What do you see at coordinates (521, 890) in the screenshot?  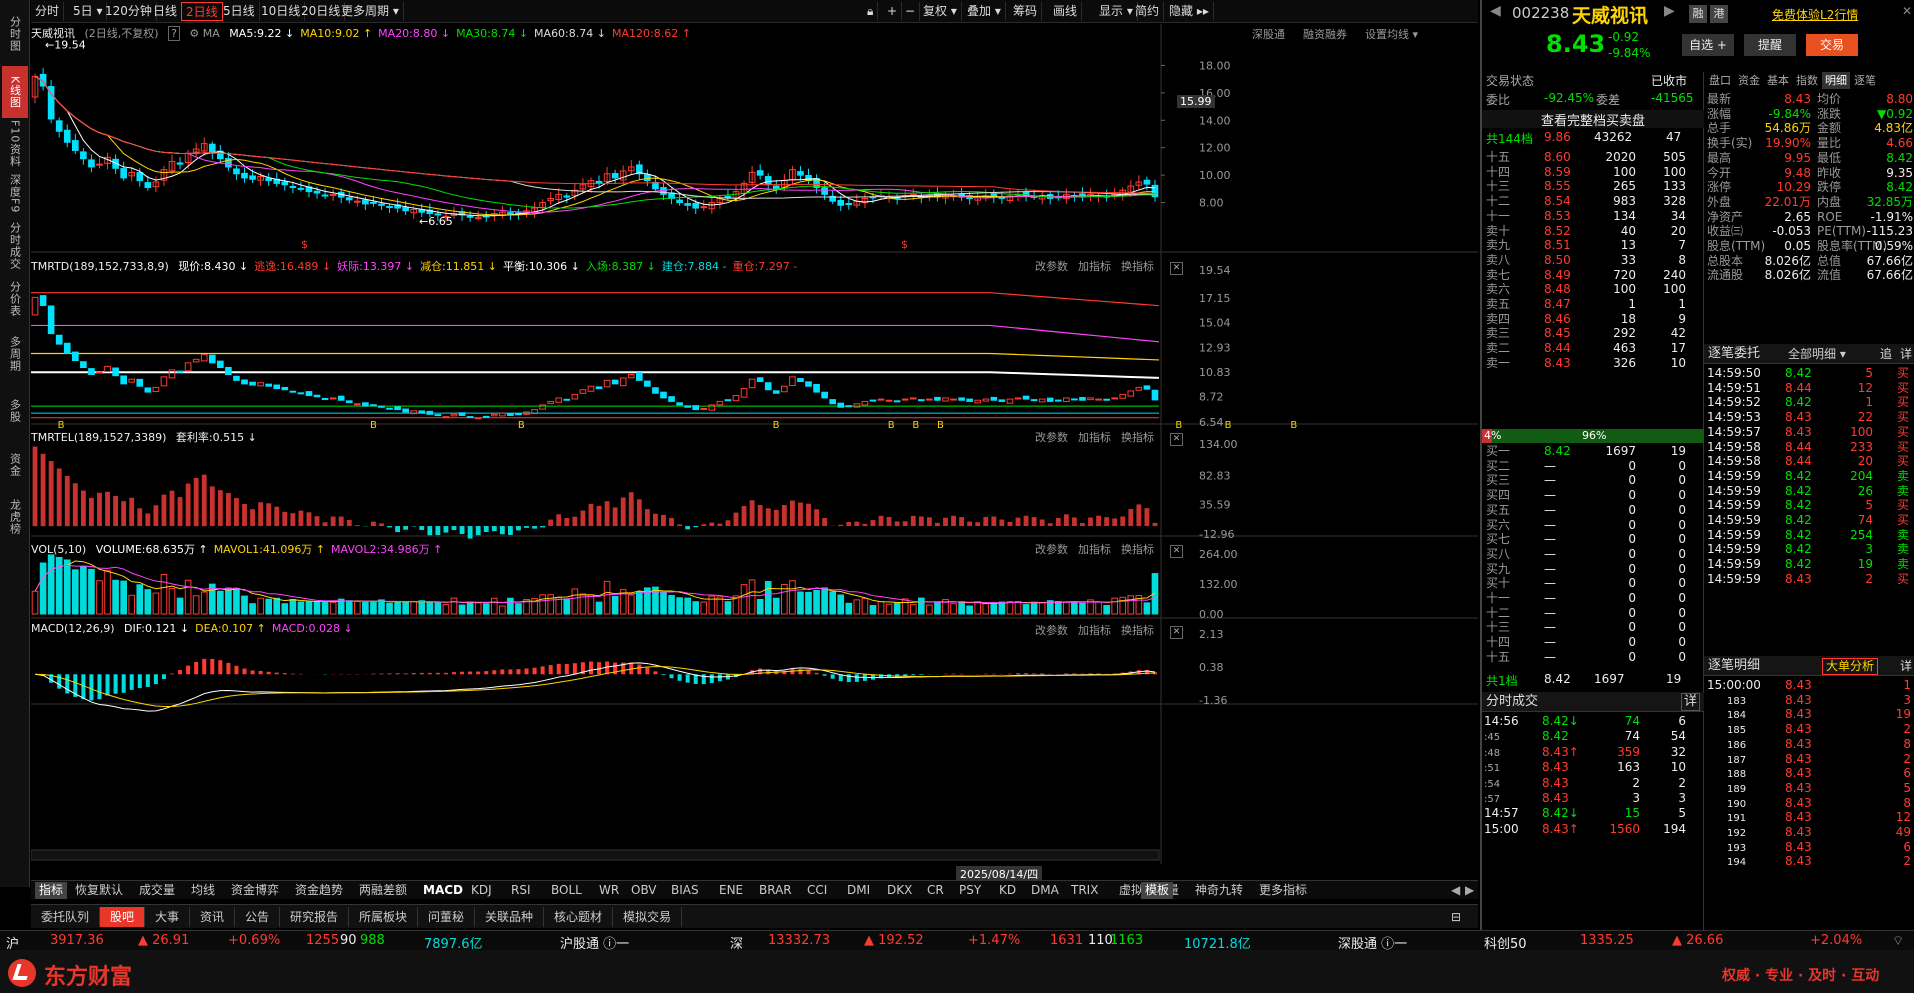 I see `indicator-tab-9: RSI` at bounding box center [521, 890].